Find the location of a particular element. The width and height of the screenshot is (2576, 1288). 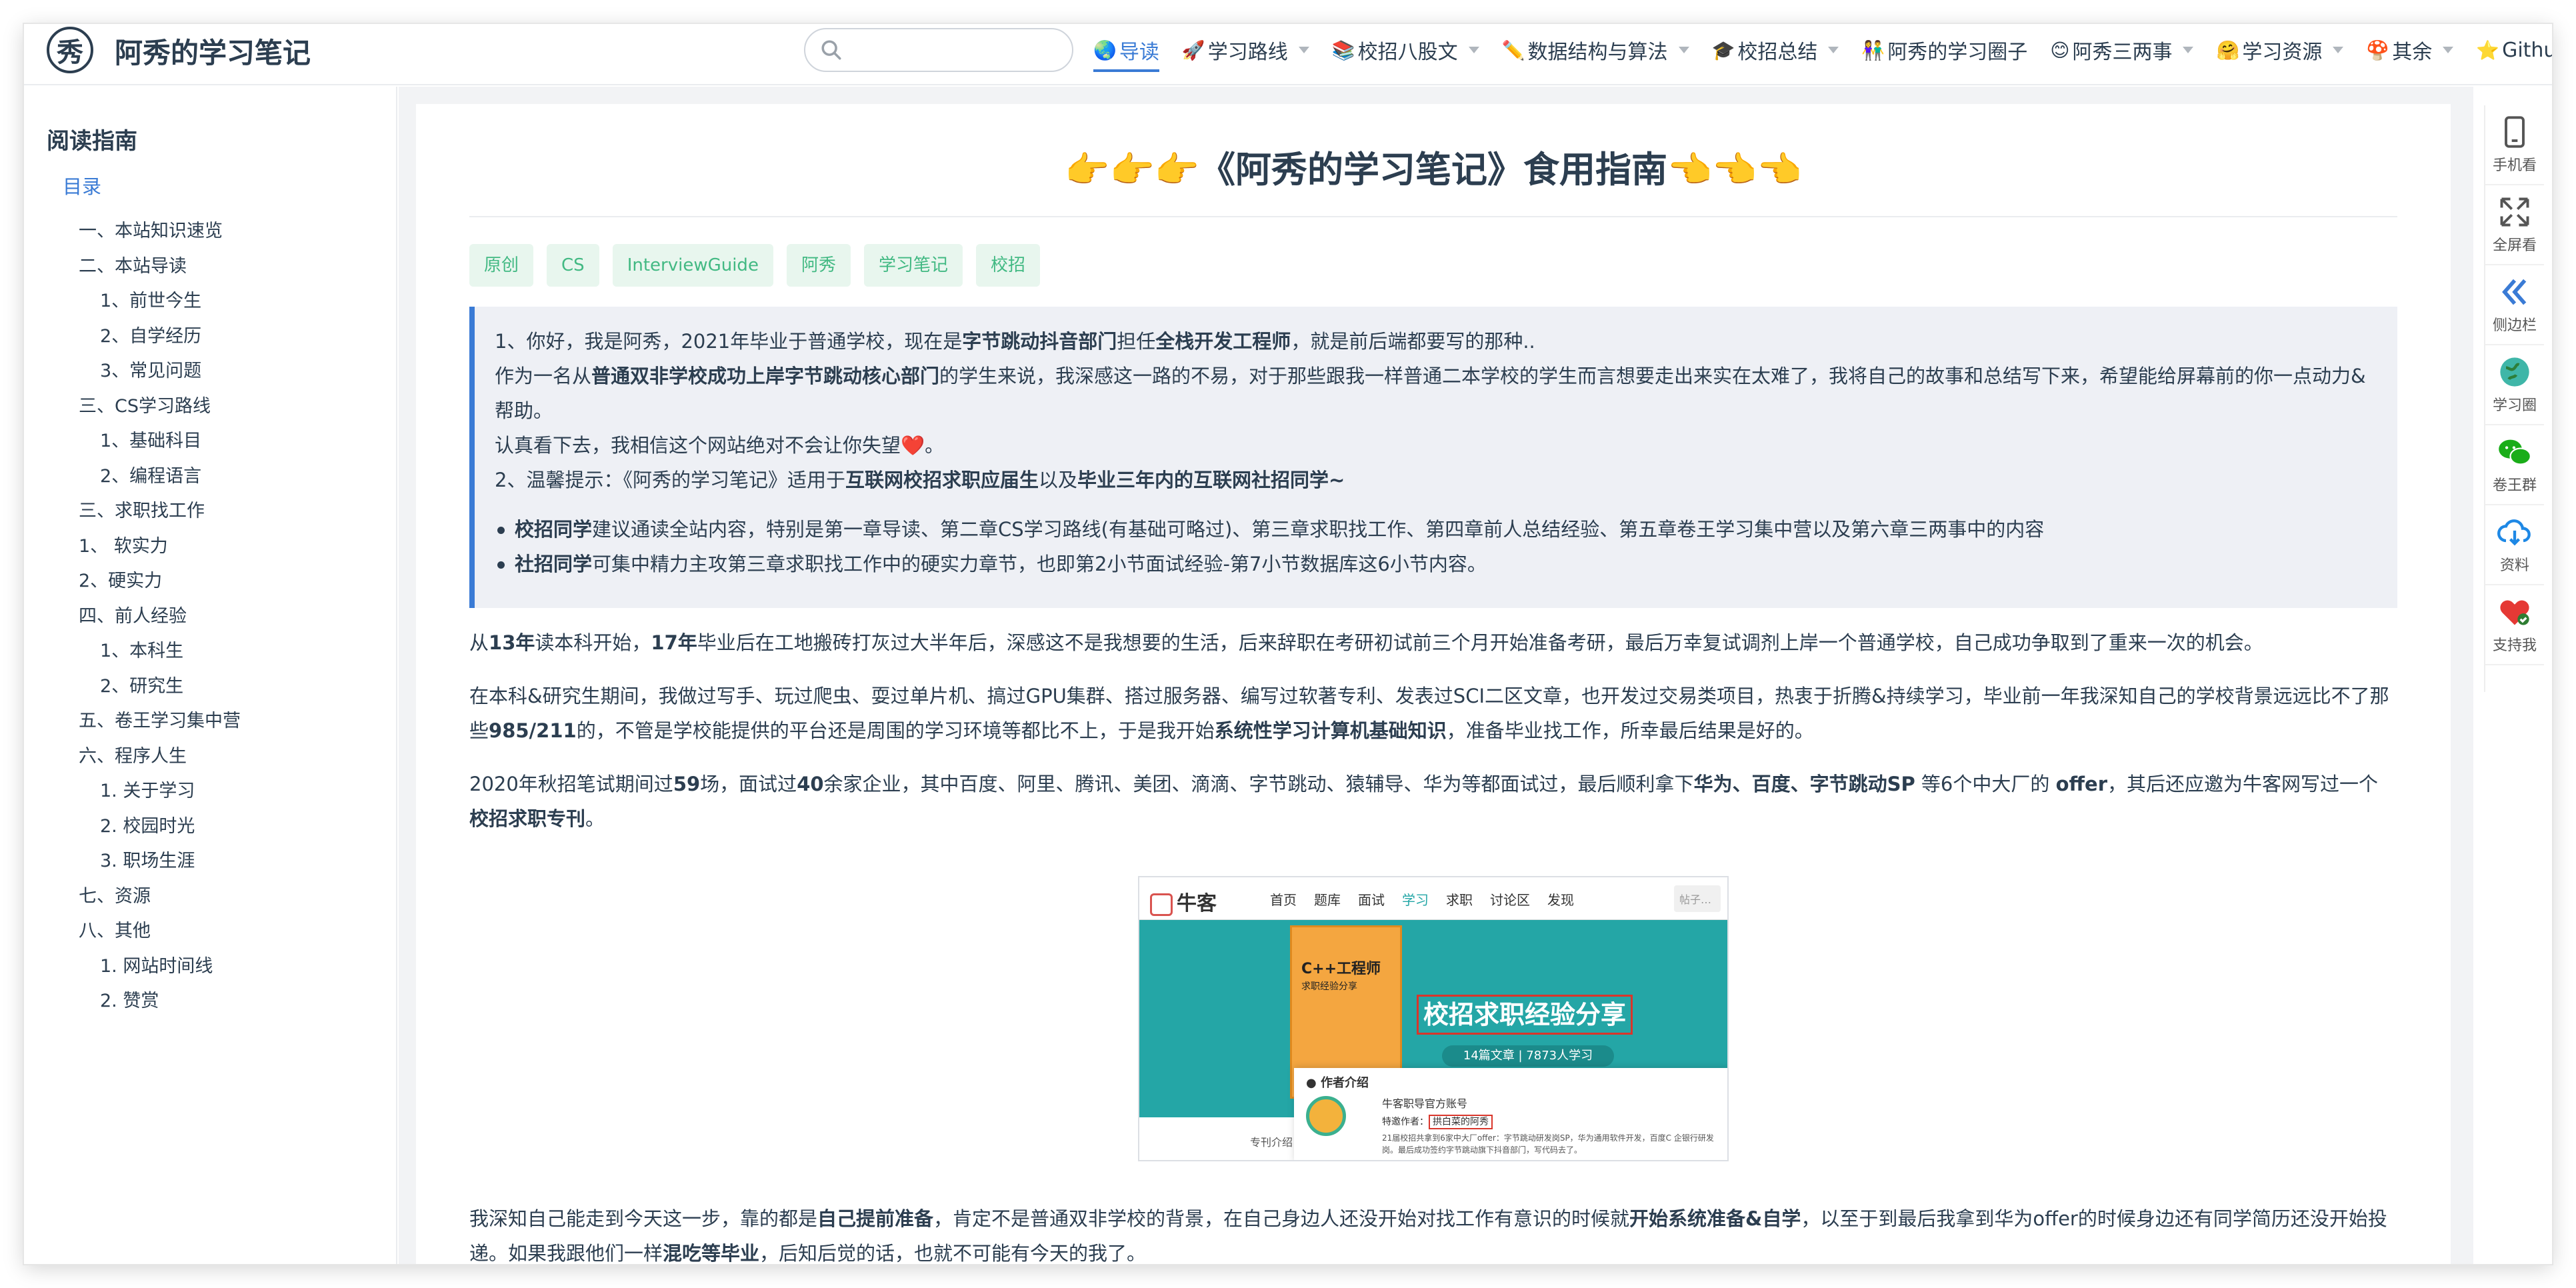

para-text: 读本科开始， is located at coordinates (593, 642).